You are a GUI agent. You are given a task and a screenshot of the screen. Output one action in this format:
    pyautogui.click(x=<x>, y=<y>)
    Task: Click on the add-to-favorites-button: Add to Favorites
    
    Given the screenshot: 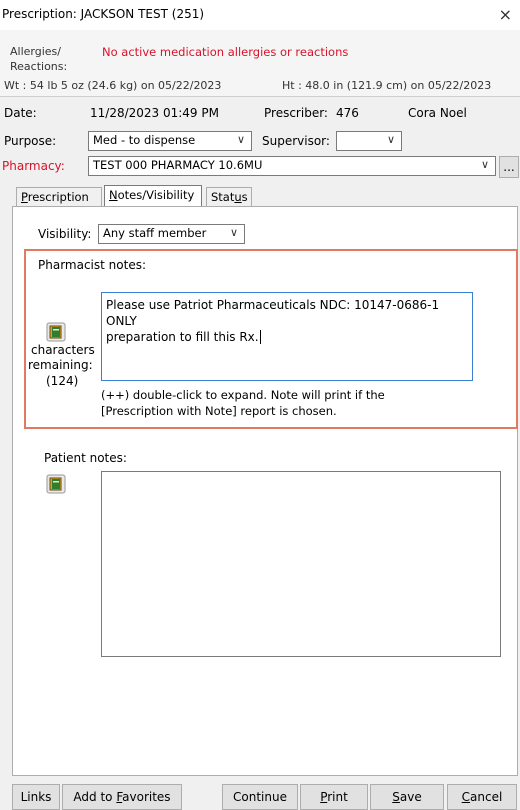 What is the action you would take?
    pyautogui.click(x=122, y=797)
    